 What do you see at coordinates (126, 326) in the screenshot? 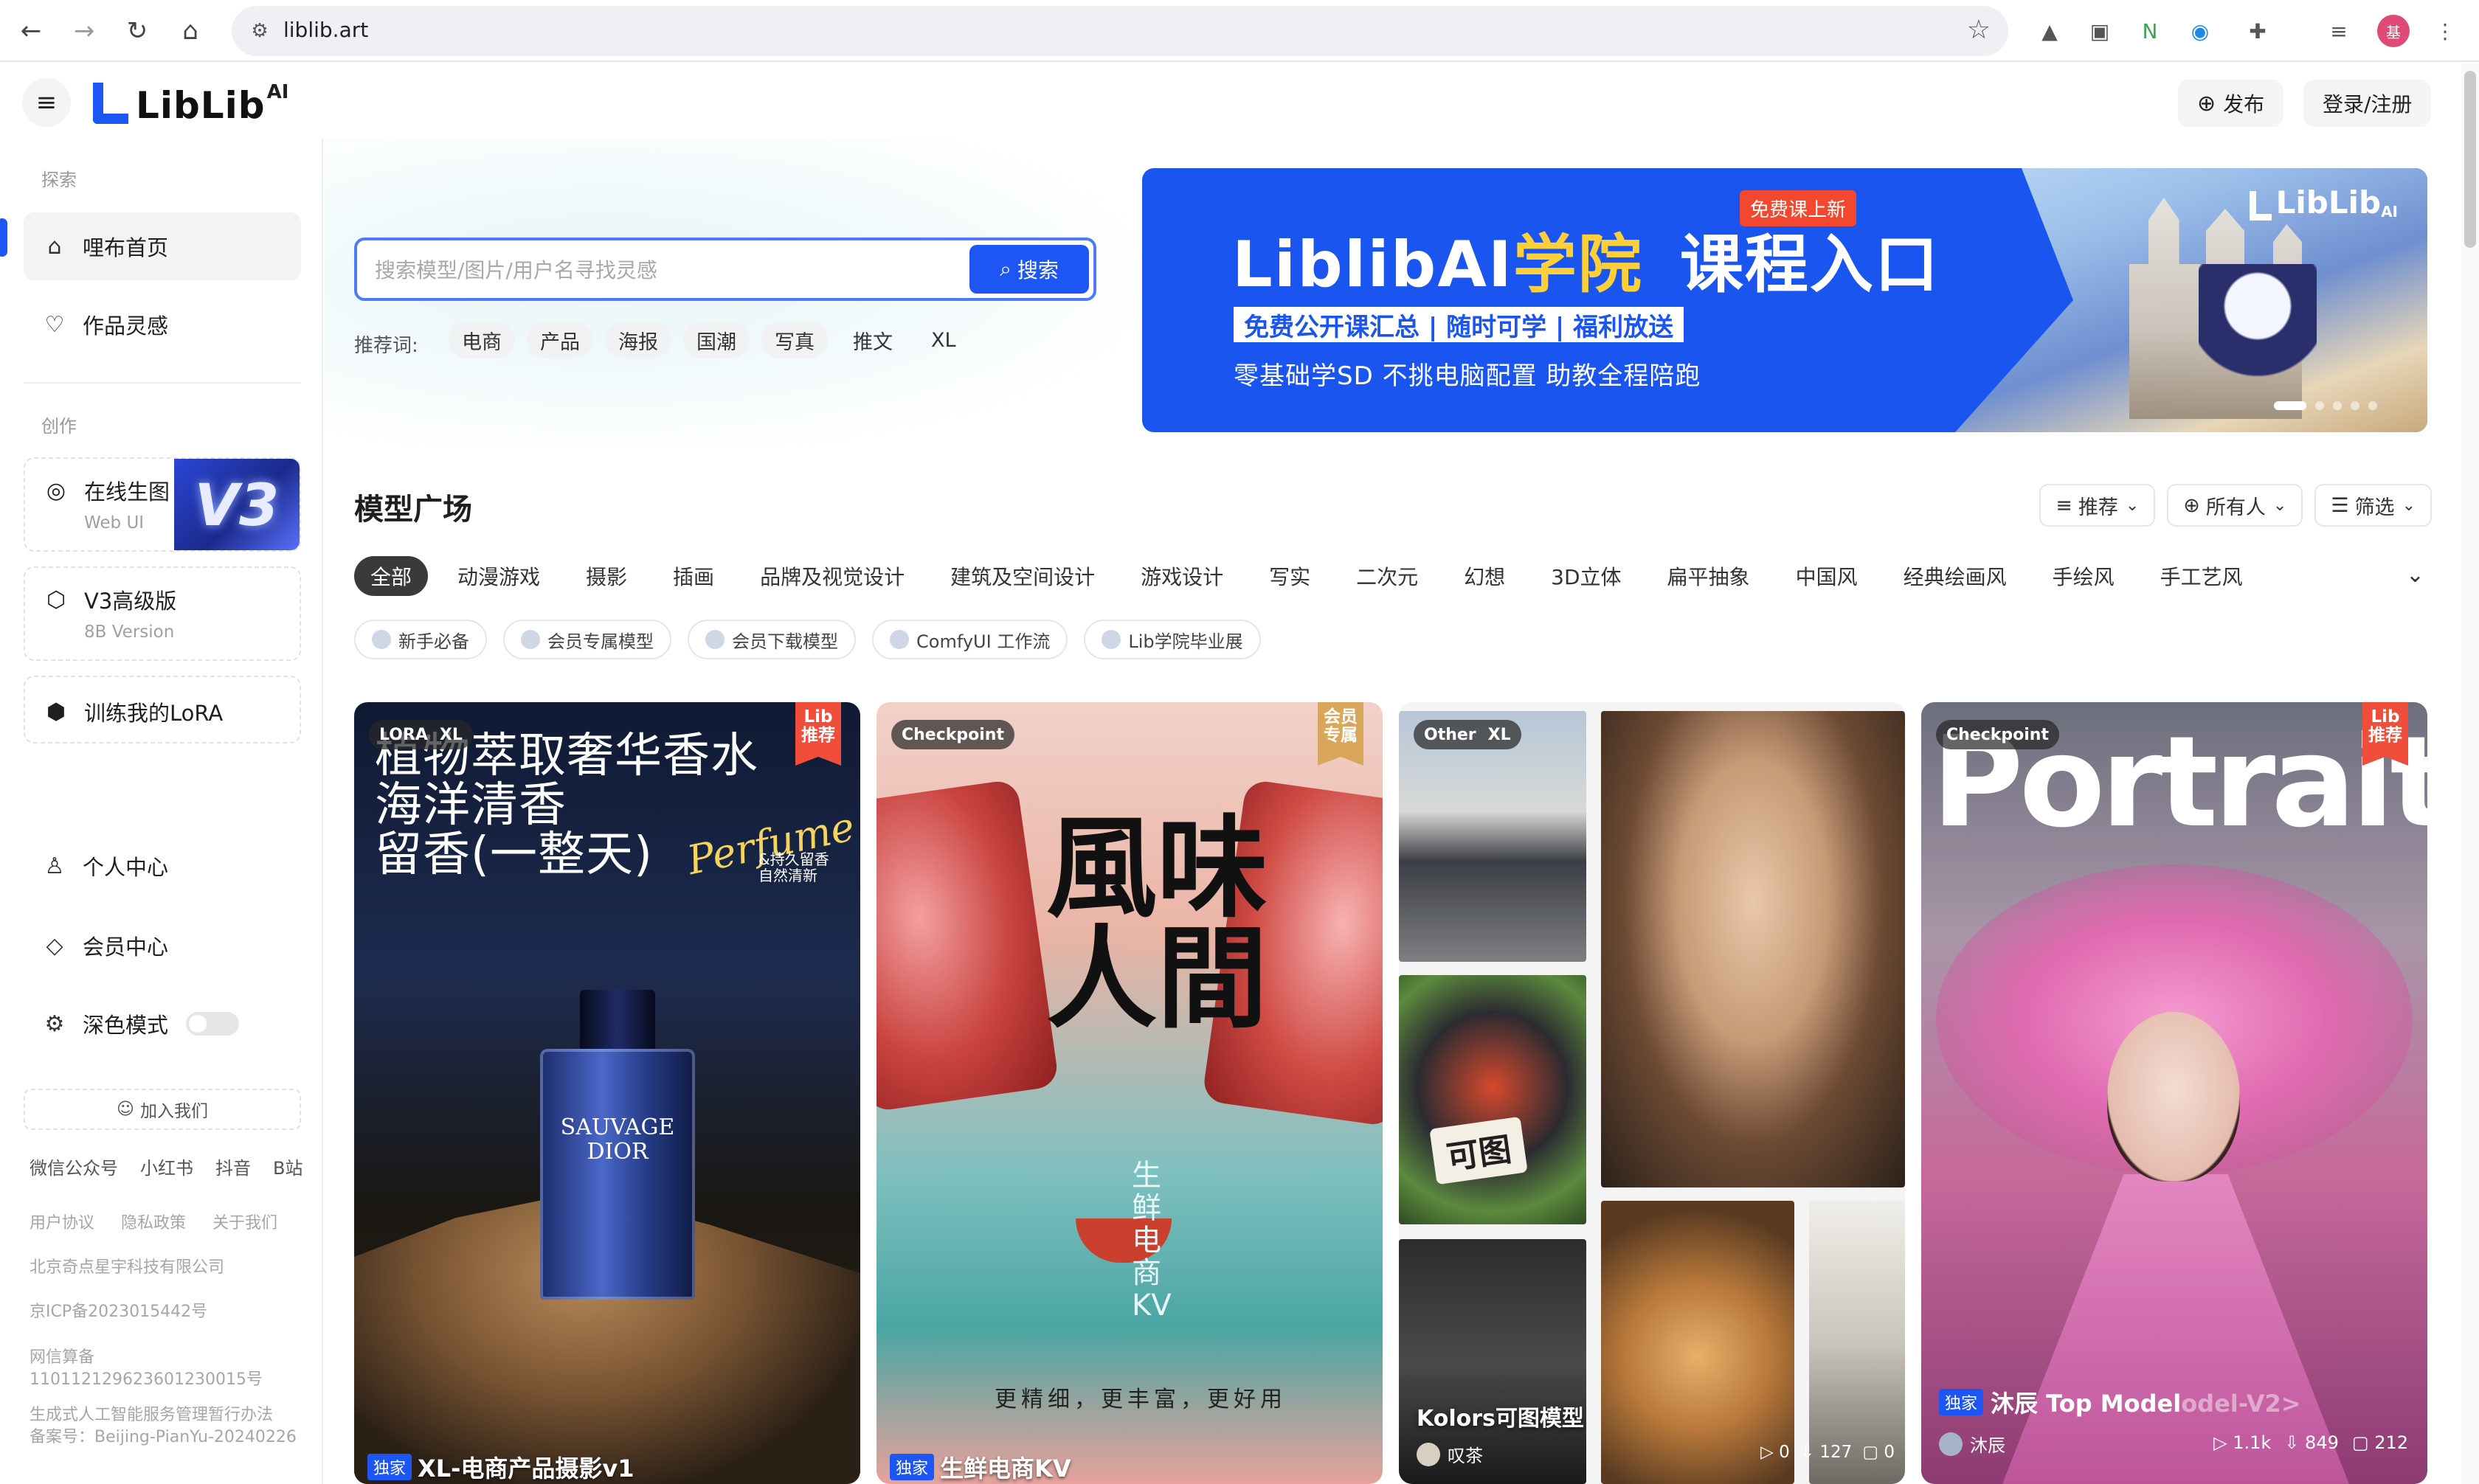
I see `sidebar-item-label: 作品灵感` at bounding box center [126, 326].